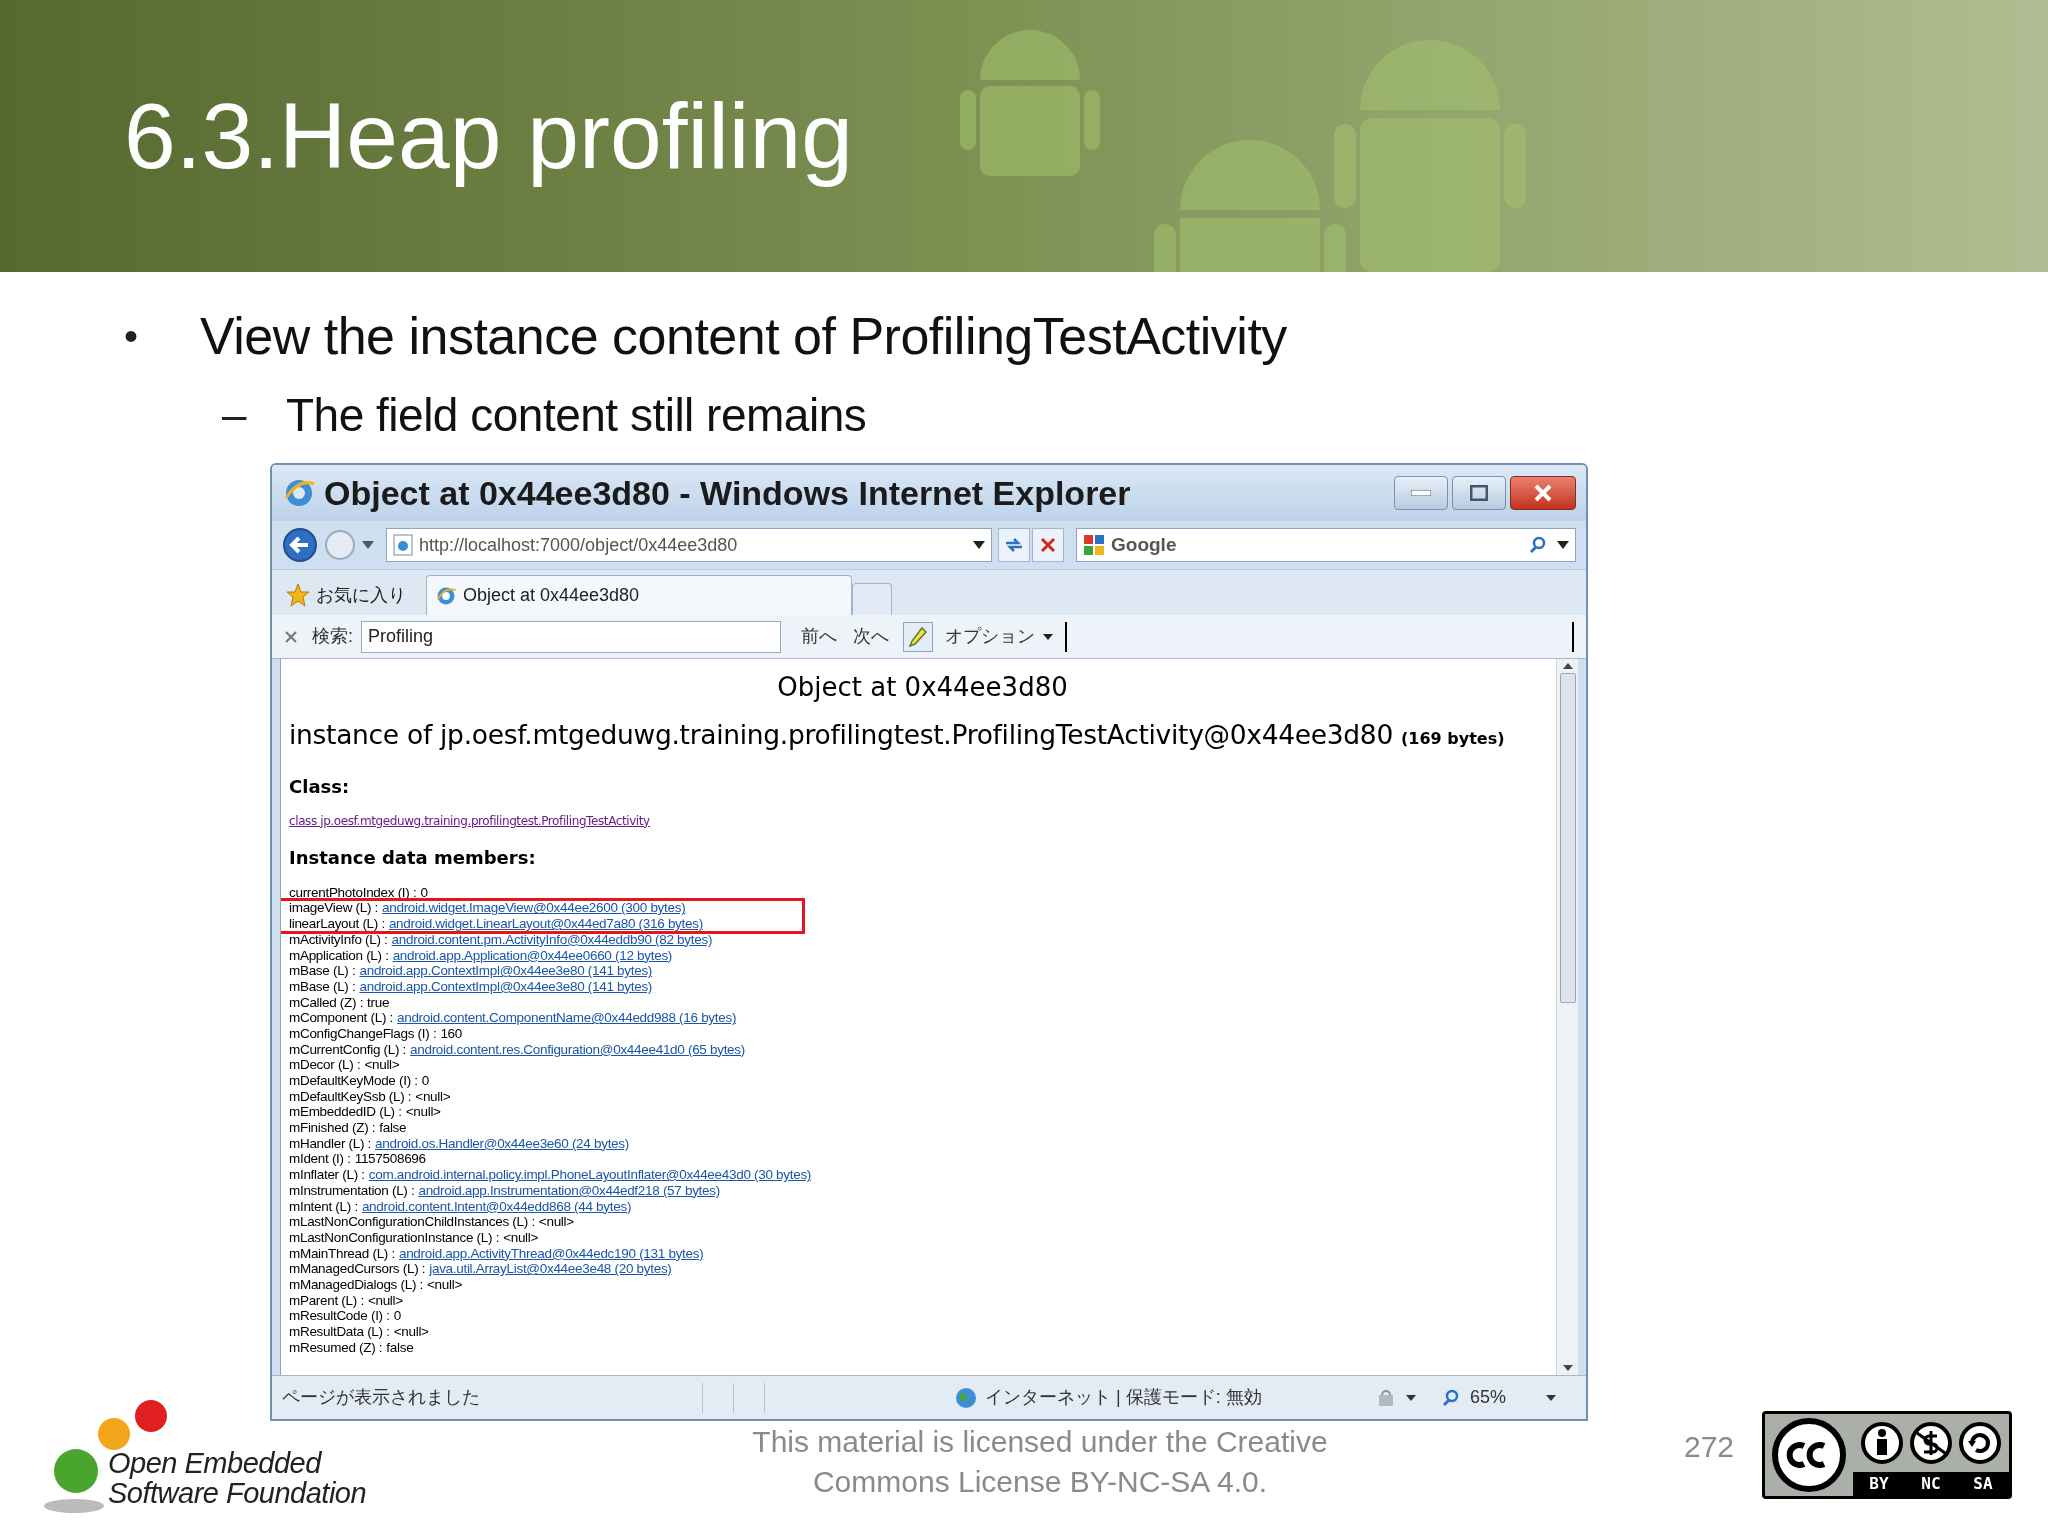 This screenshot has width=2048, height=1536. I want to click on field-name: mInflater (L) :, so click(327, 1175).